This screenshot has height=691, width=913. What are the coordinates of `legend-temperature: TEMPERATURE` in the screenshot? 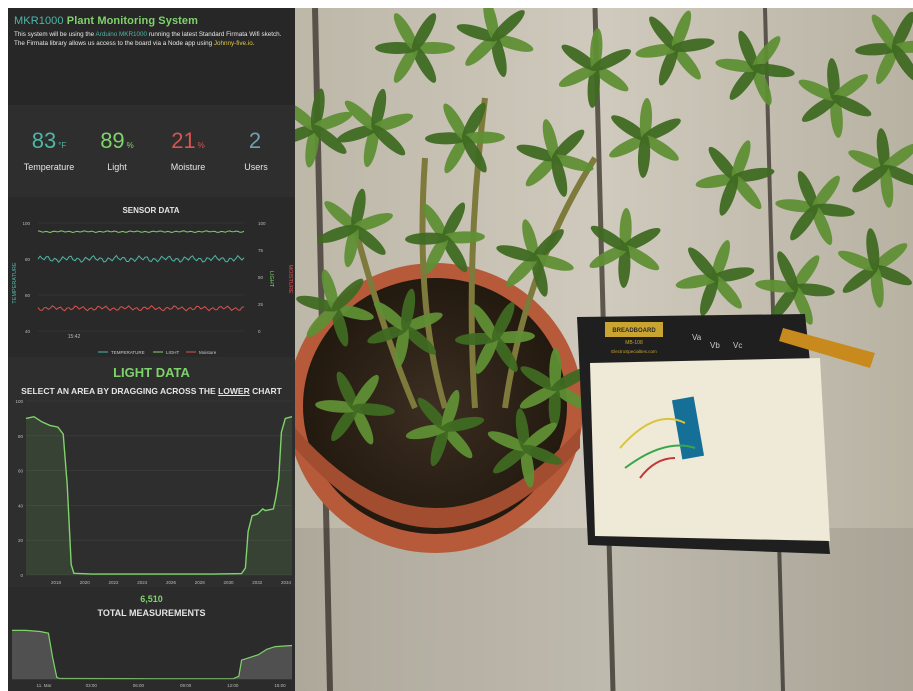 It's located at (128, 352).